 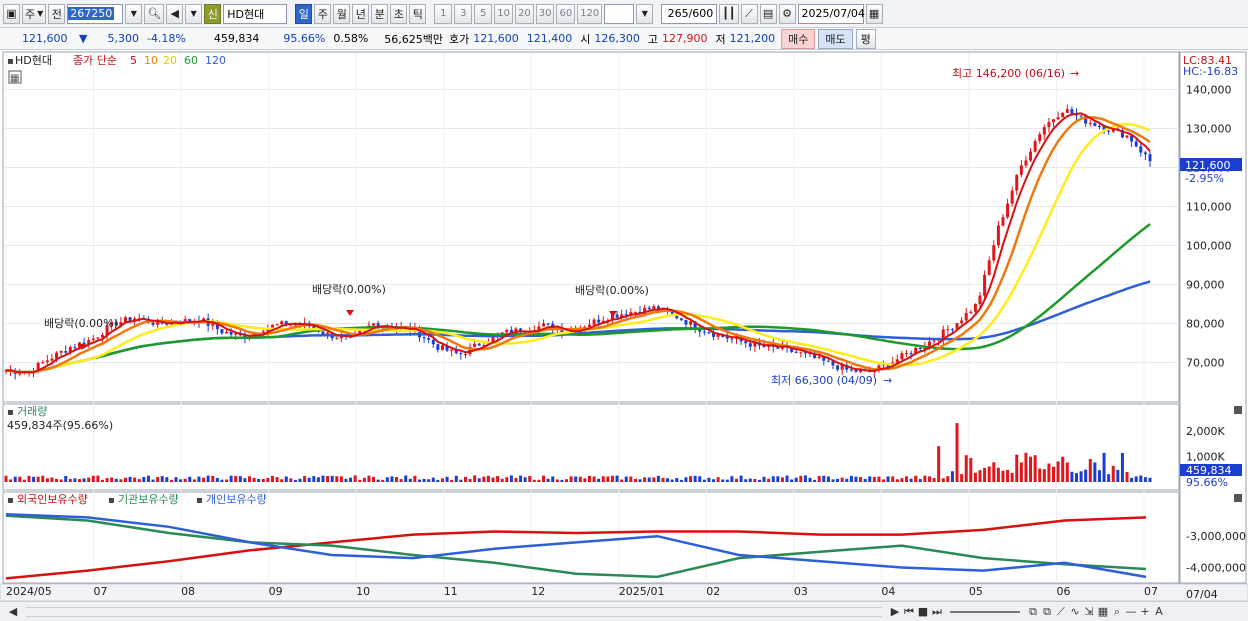 What do you see at coordinates (454, 611) in the screenshot?
I see `scroll-track` at bounding box center [454, 611].